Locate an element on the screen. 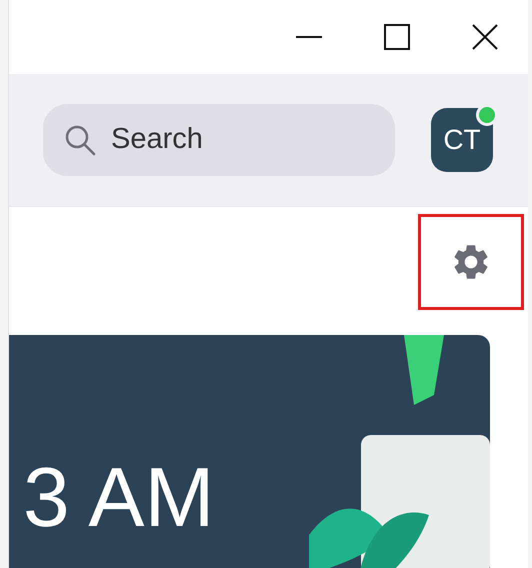 The height and width of the screenshot is (568, 532). time-label: 3 AM is located at coordinates (118, 497).